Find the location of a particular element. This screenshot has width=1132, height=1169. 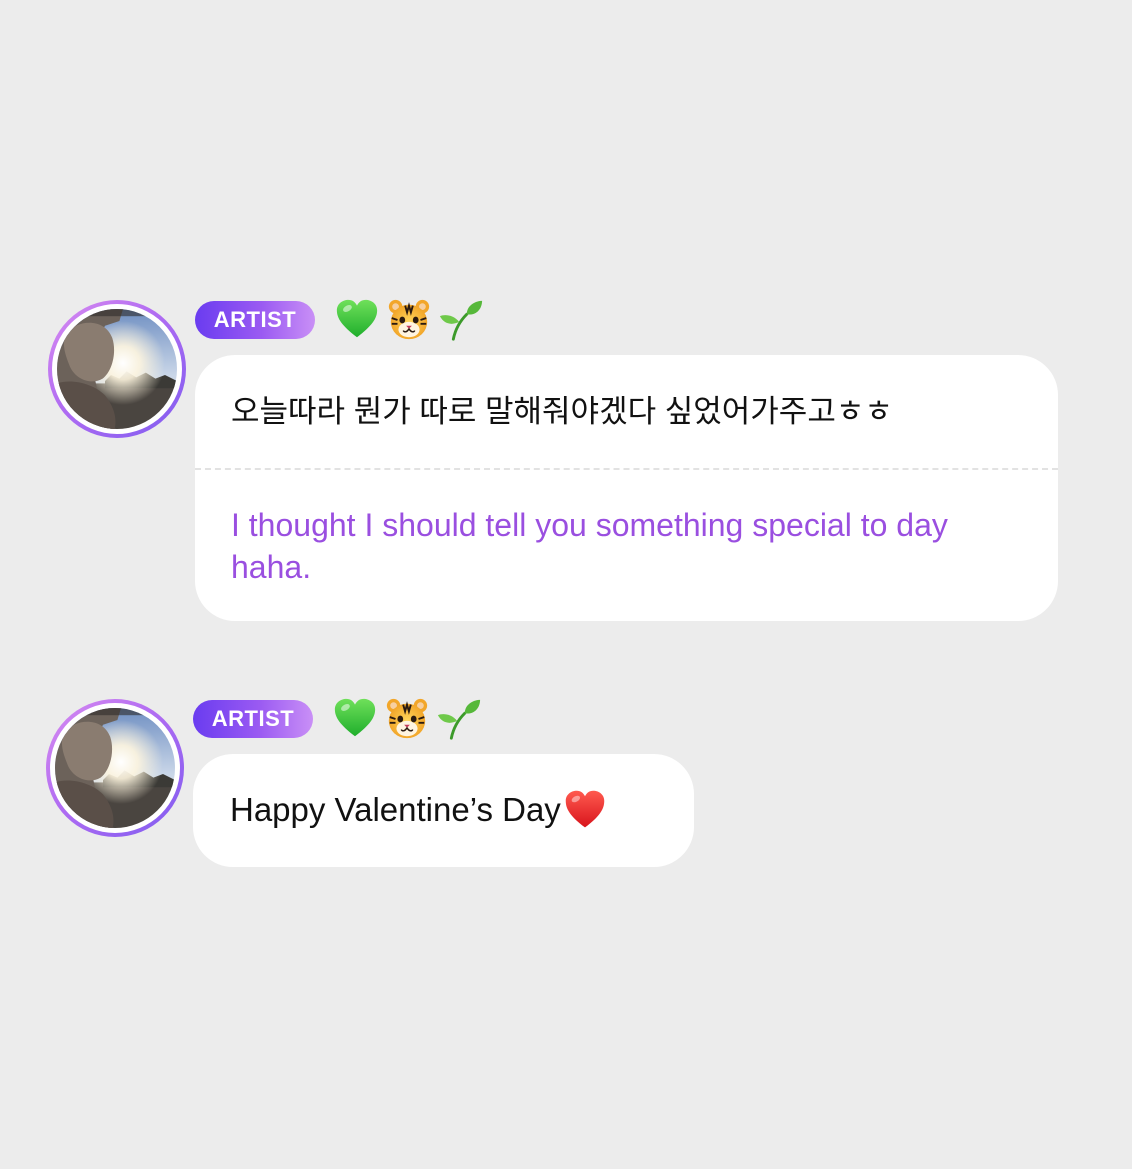

message-text: Happy Valentine’s Day is located at coordinates (395, 809).